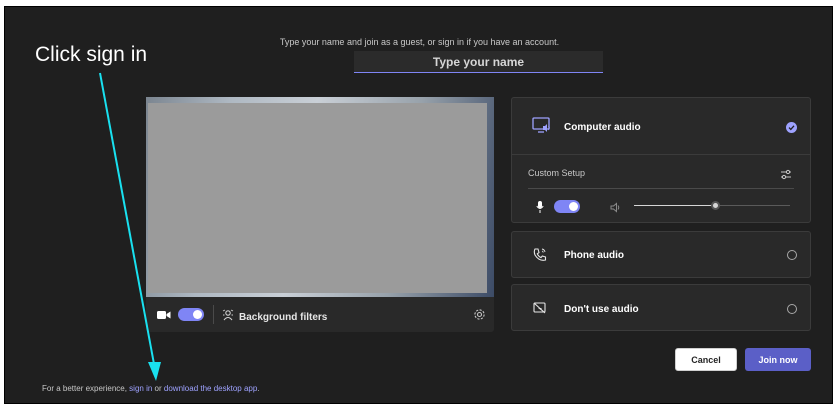 Image resolution: width=840 pixels, height=410 pixels. Describe the element at coordinates (210, 388) in the screenshot. I see `download-desktop-app-link: download the desktop app` at that location.